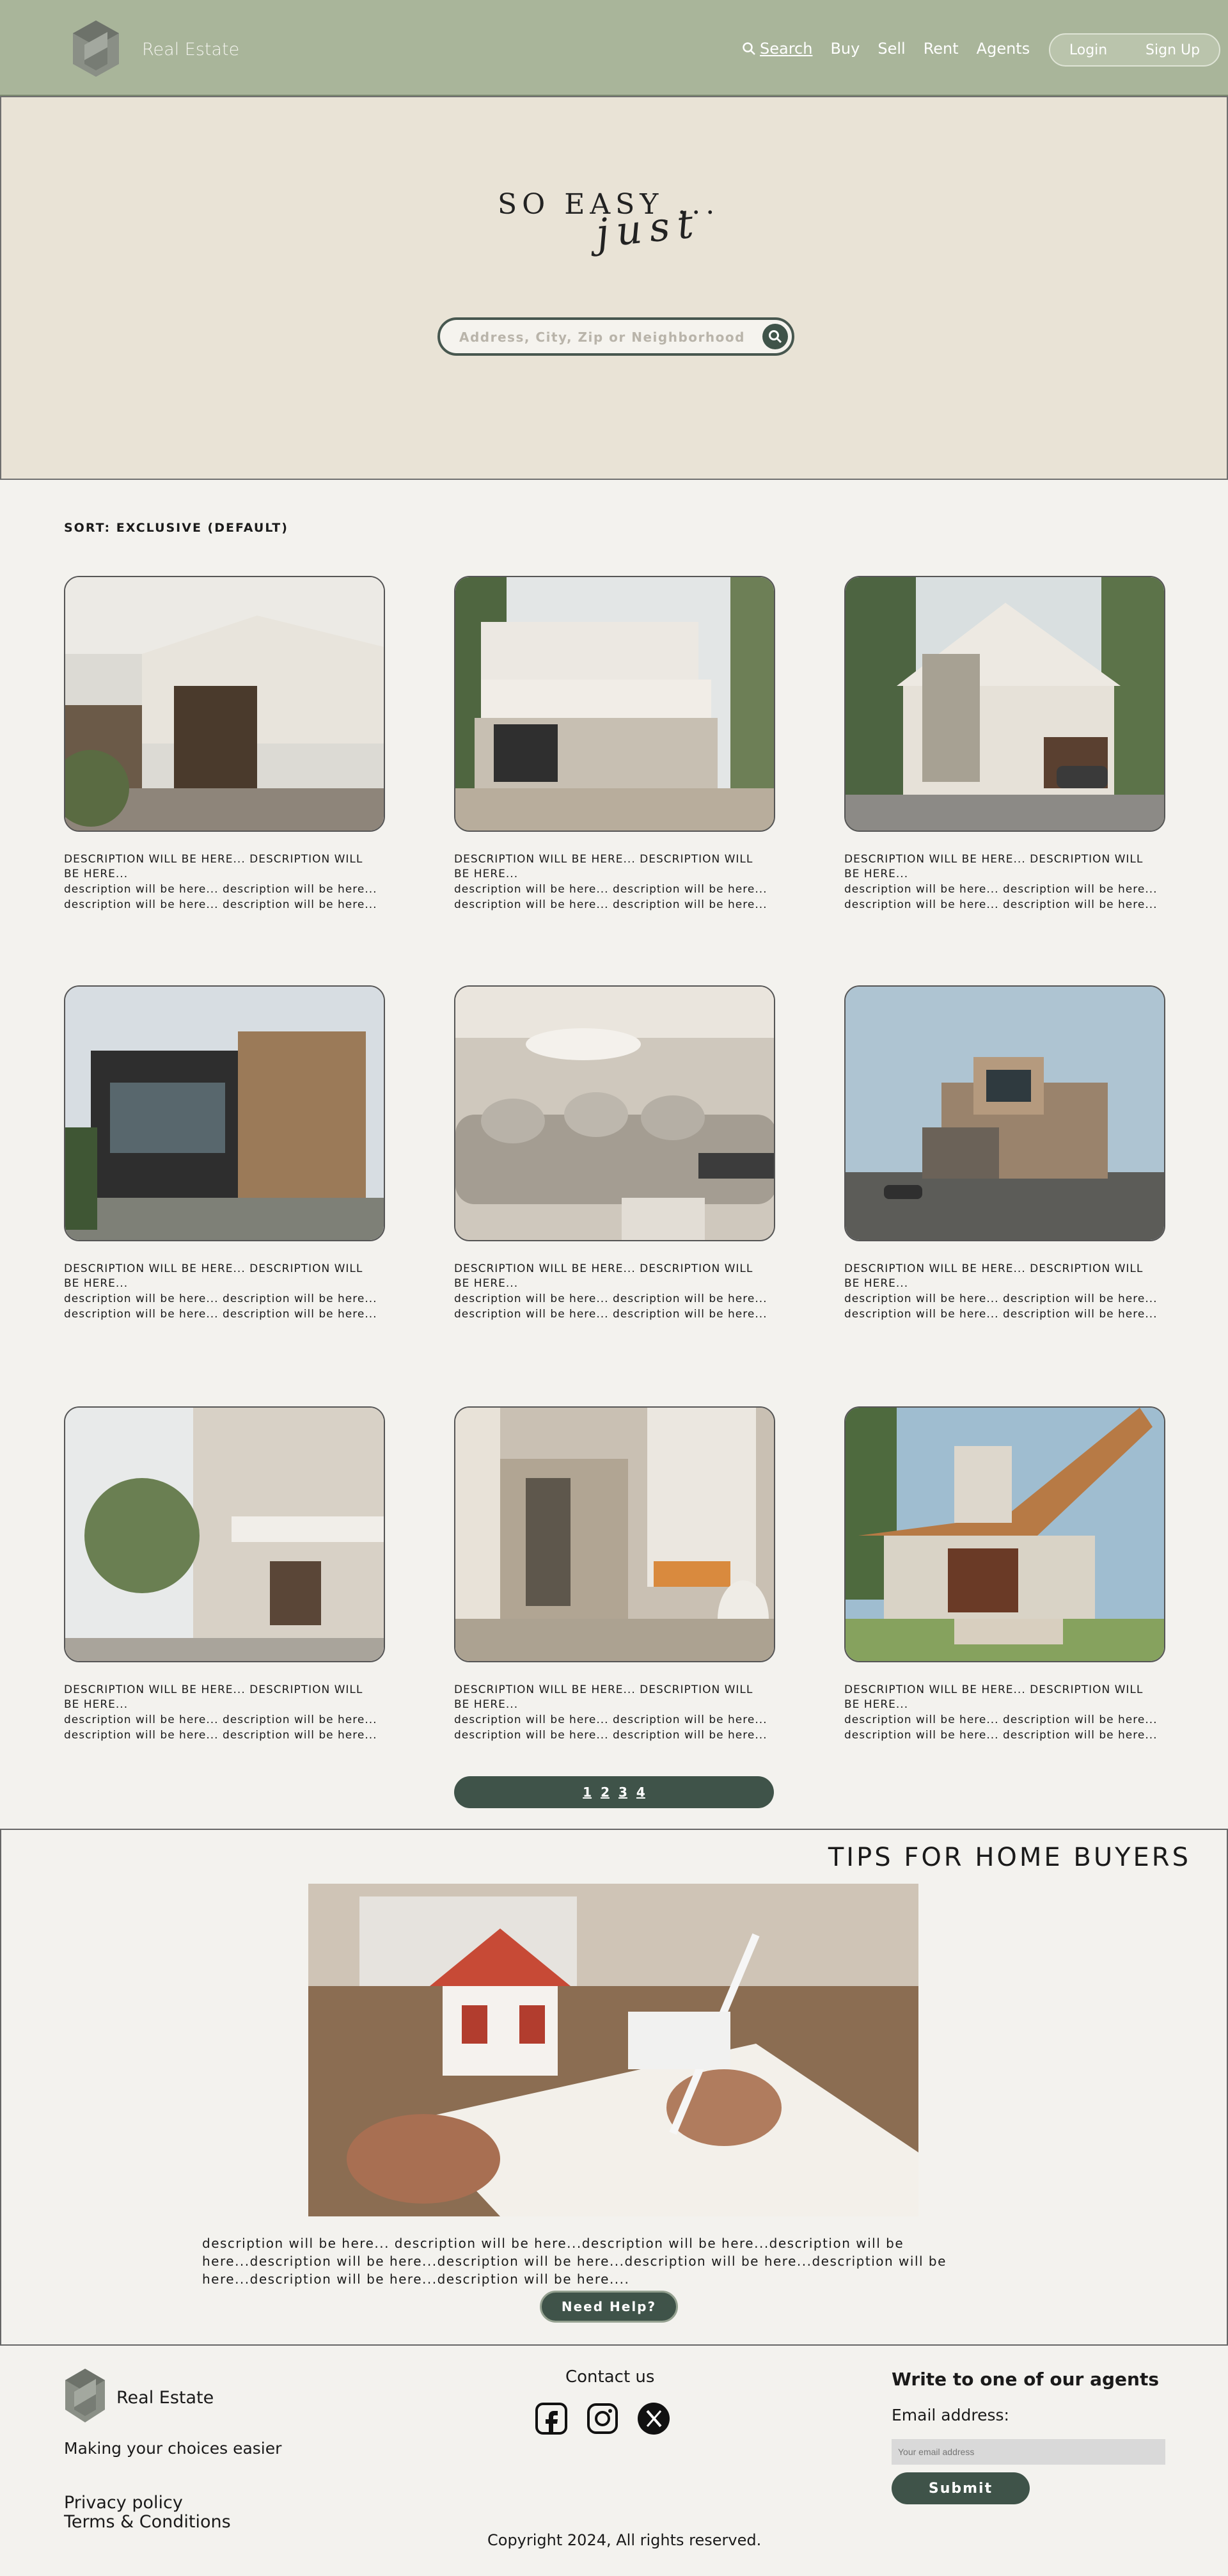 This screenshot has width=1228, height=2576. What do you see at coordinates (654, 2419) in the screenshot?
I see `x-icon` at bounding box center [654, 2419].